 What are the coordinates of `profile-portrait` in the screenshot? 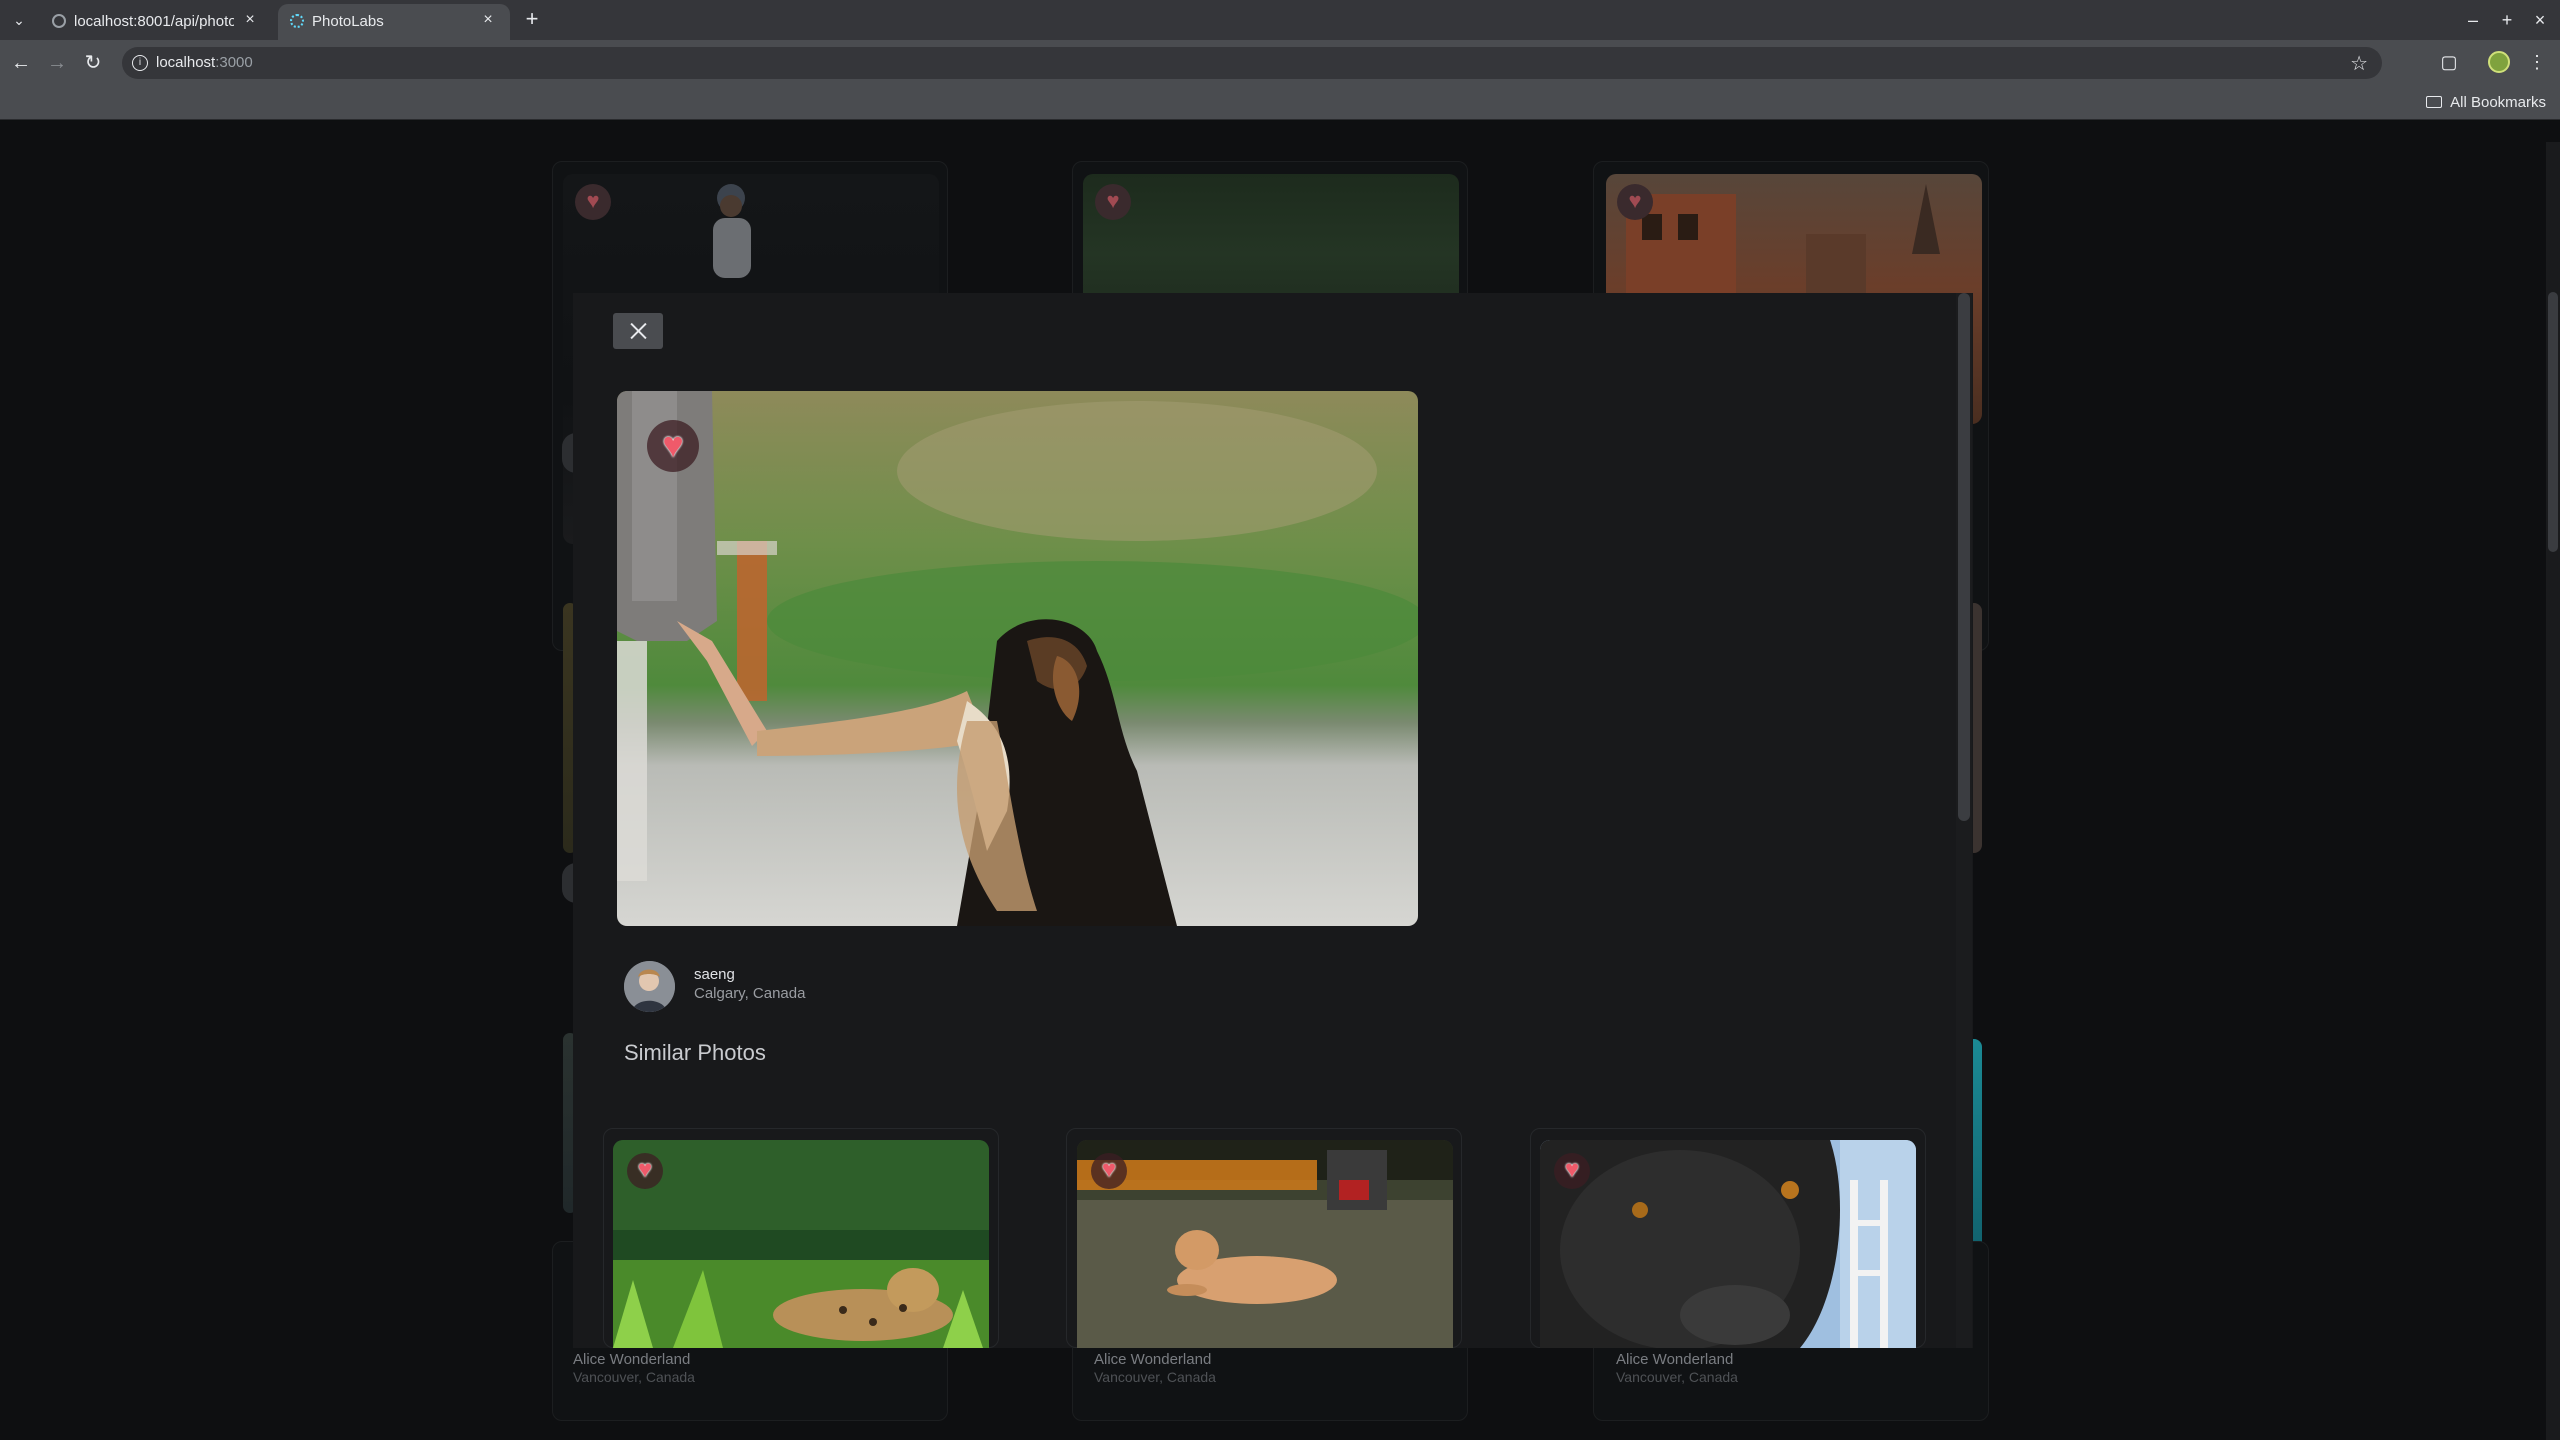 It's located at (649, 986).